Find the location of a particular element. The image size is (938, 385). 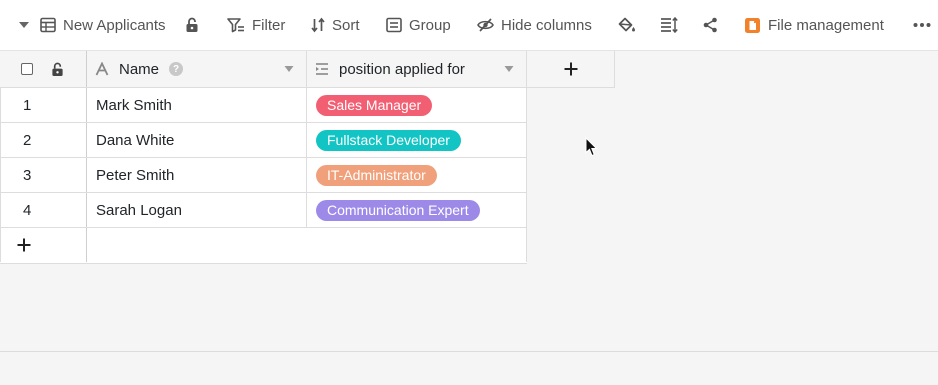

table-row: 4 Sarah Logan Communication Expert is located at coordinates (263, 210).